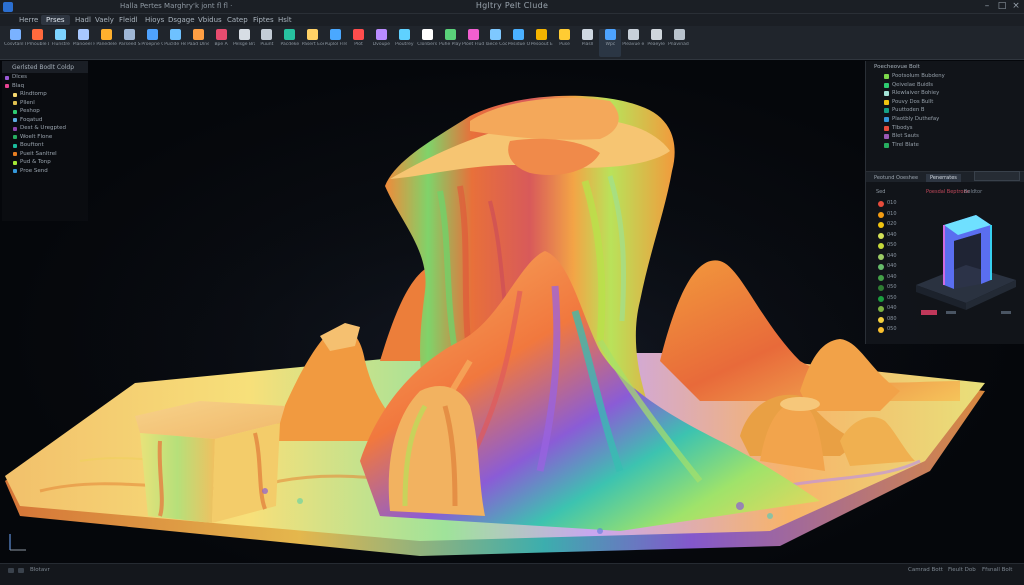  Describe the element at coordinates (916, 118) in the screenshot. I see `layer-item-label: Plaotbly Duthefay` at that location.